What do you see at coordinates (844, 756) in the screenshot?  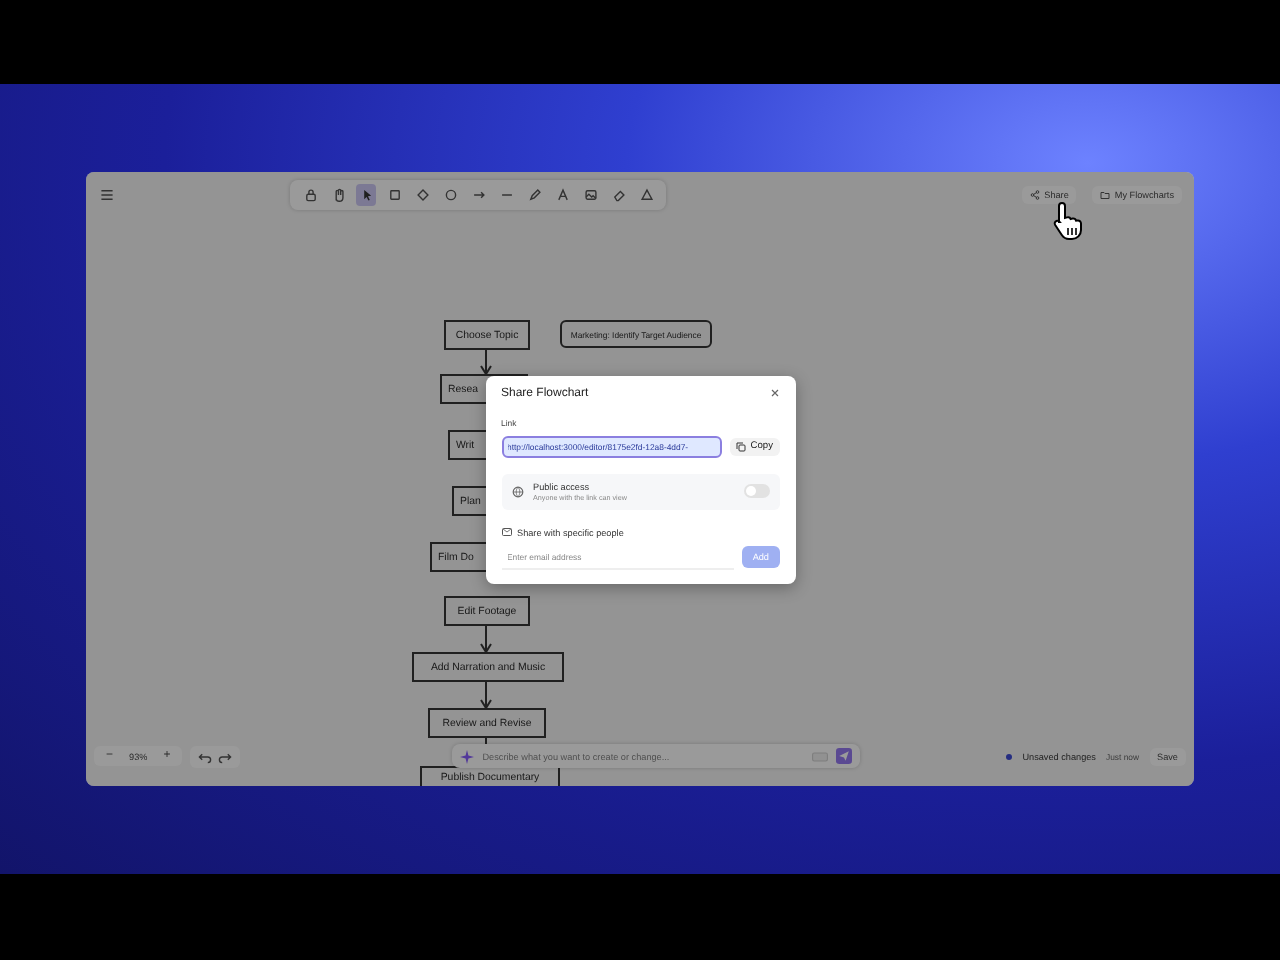 I see `send-icon` at bounding box center [844, 756].